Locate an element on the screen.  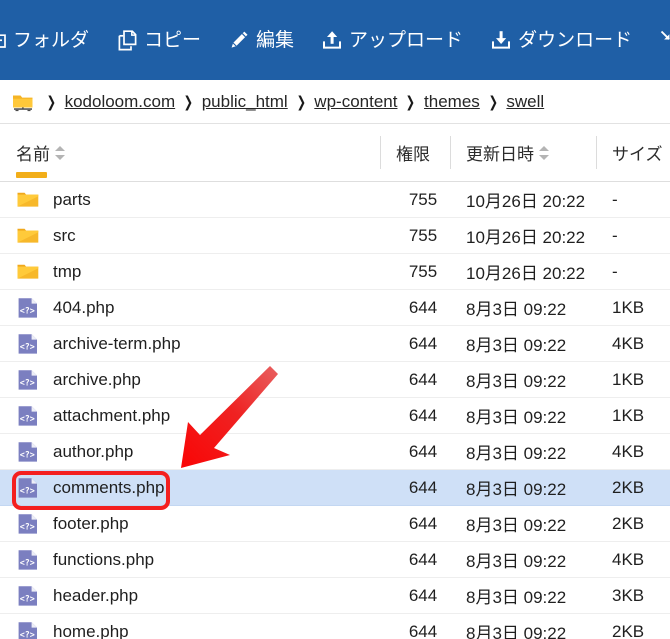
toolbar-button-label: コピー is located at coordinates (173, 40).